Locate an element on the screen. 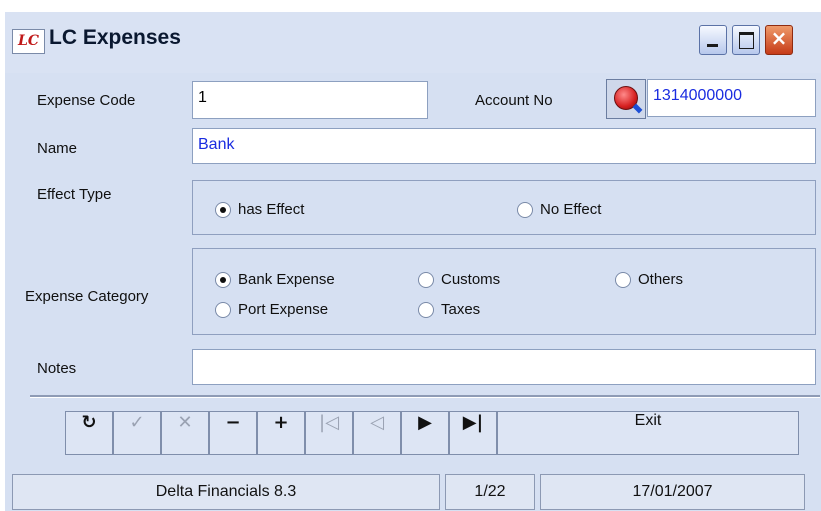 Image resolution: width=821 pixels, height=511 pixels. cancel-button: ✕ is located at coordinates (185, 433).